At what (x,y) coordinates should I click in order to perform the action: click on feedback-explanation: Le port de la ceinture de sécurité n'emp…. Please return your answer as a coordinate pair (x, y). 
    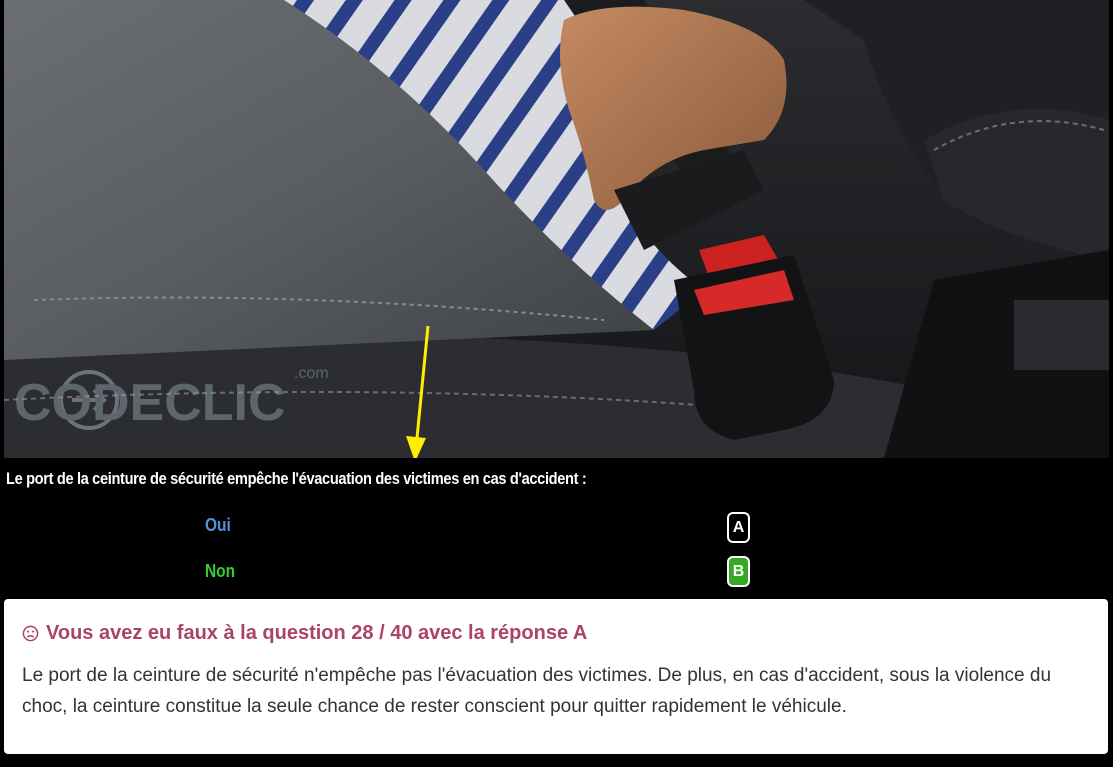
    Looking at the image, I should click on (537, 691).